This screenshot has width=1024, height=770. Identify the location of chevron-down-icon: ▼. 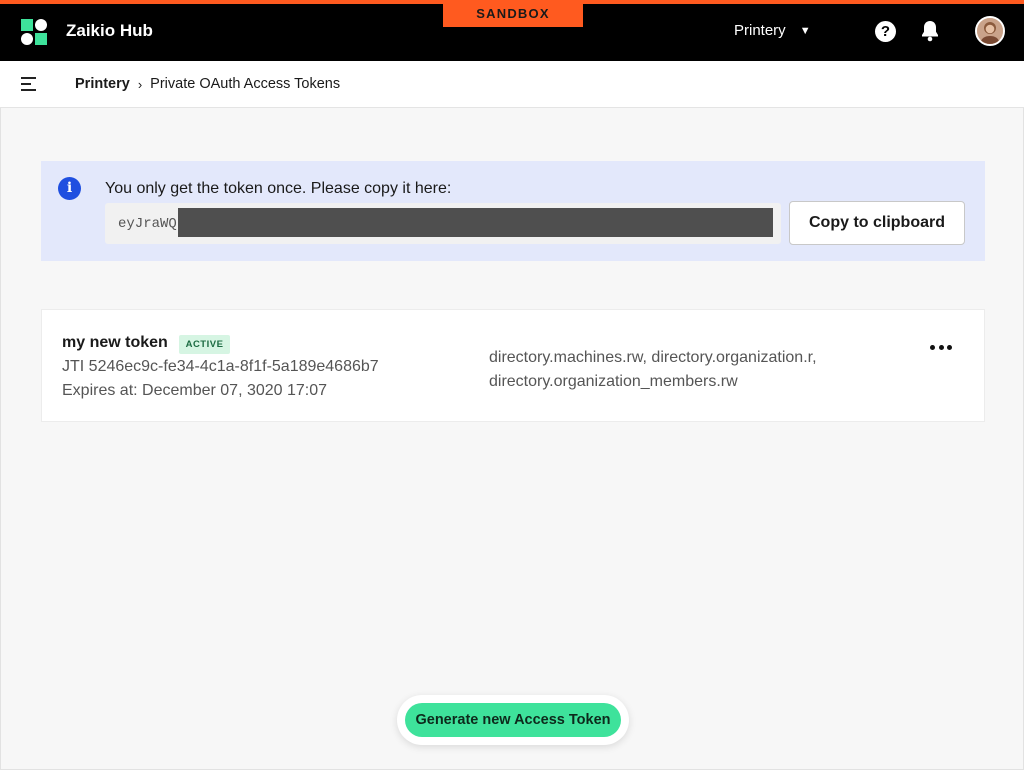
(805, 30).